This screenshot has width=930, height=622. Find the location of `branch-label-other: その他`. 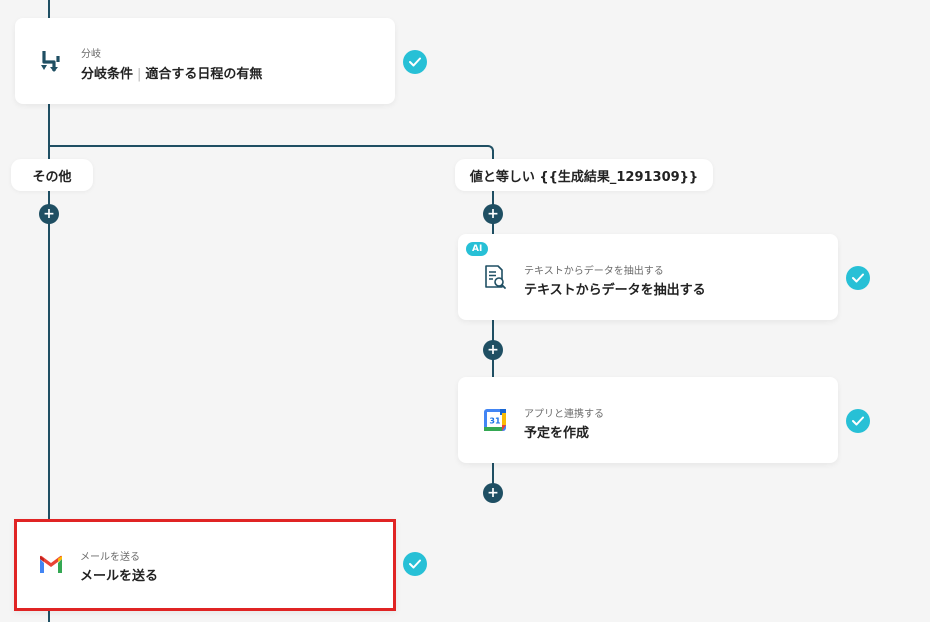

branch-label-other: その他 is located at coordinates (52, 175).